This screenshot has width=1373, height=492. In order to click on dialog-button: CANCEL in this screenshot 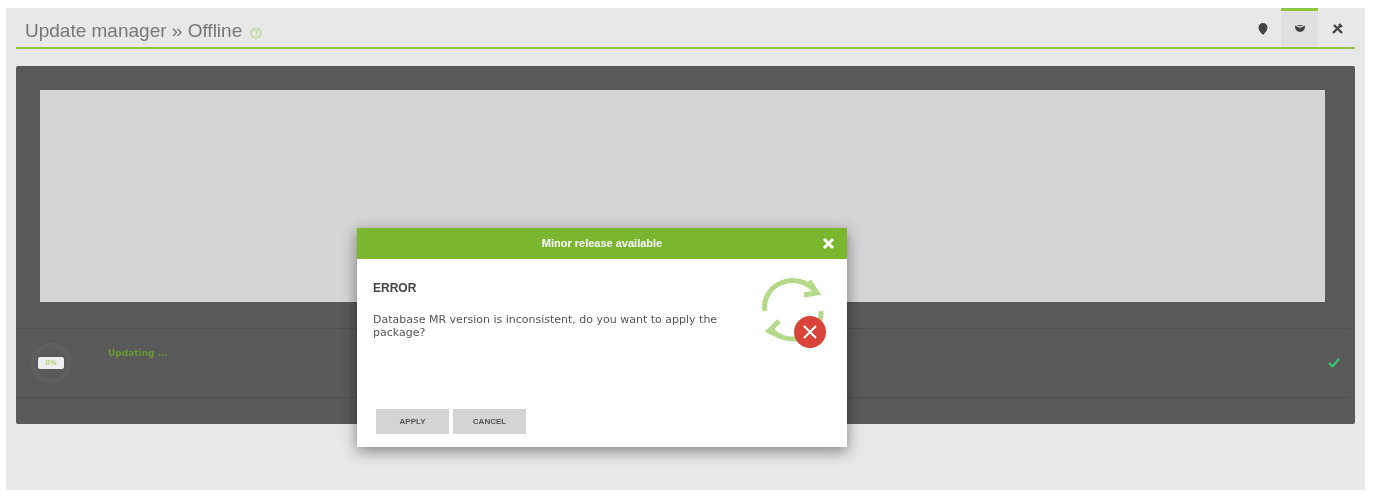, I will do `click(489, 421)`.